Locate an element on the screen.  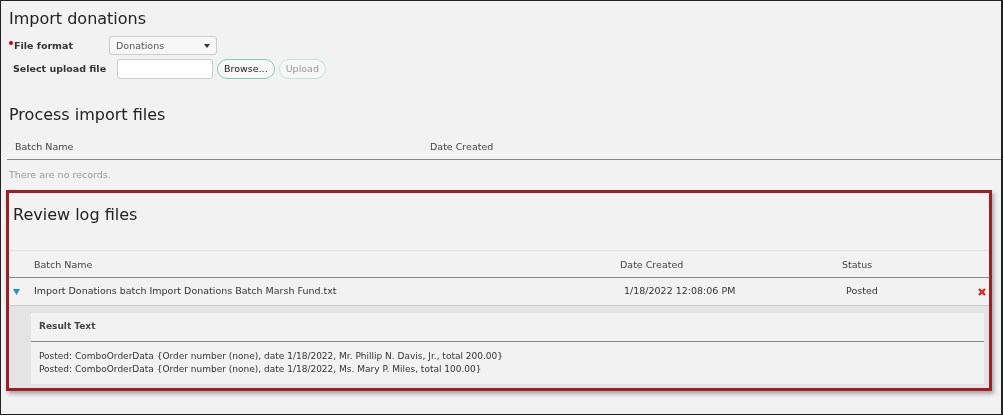
table-cell-text: 1/18/2022 12:08:06 PM is located at coordinates (680, 291).